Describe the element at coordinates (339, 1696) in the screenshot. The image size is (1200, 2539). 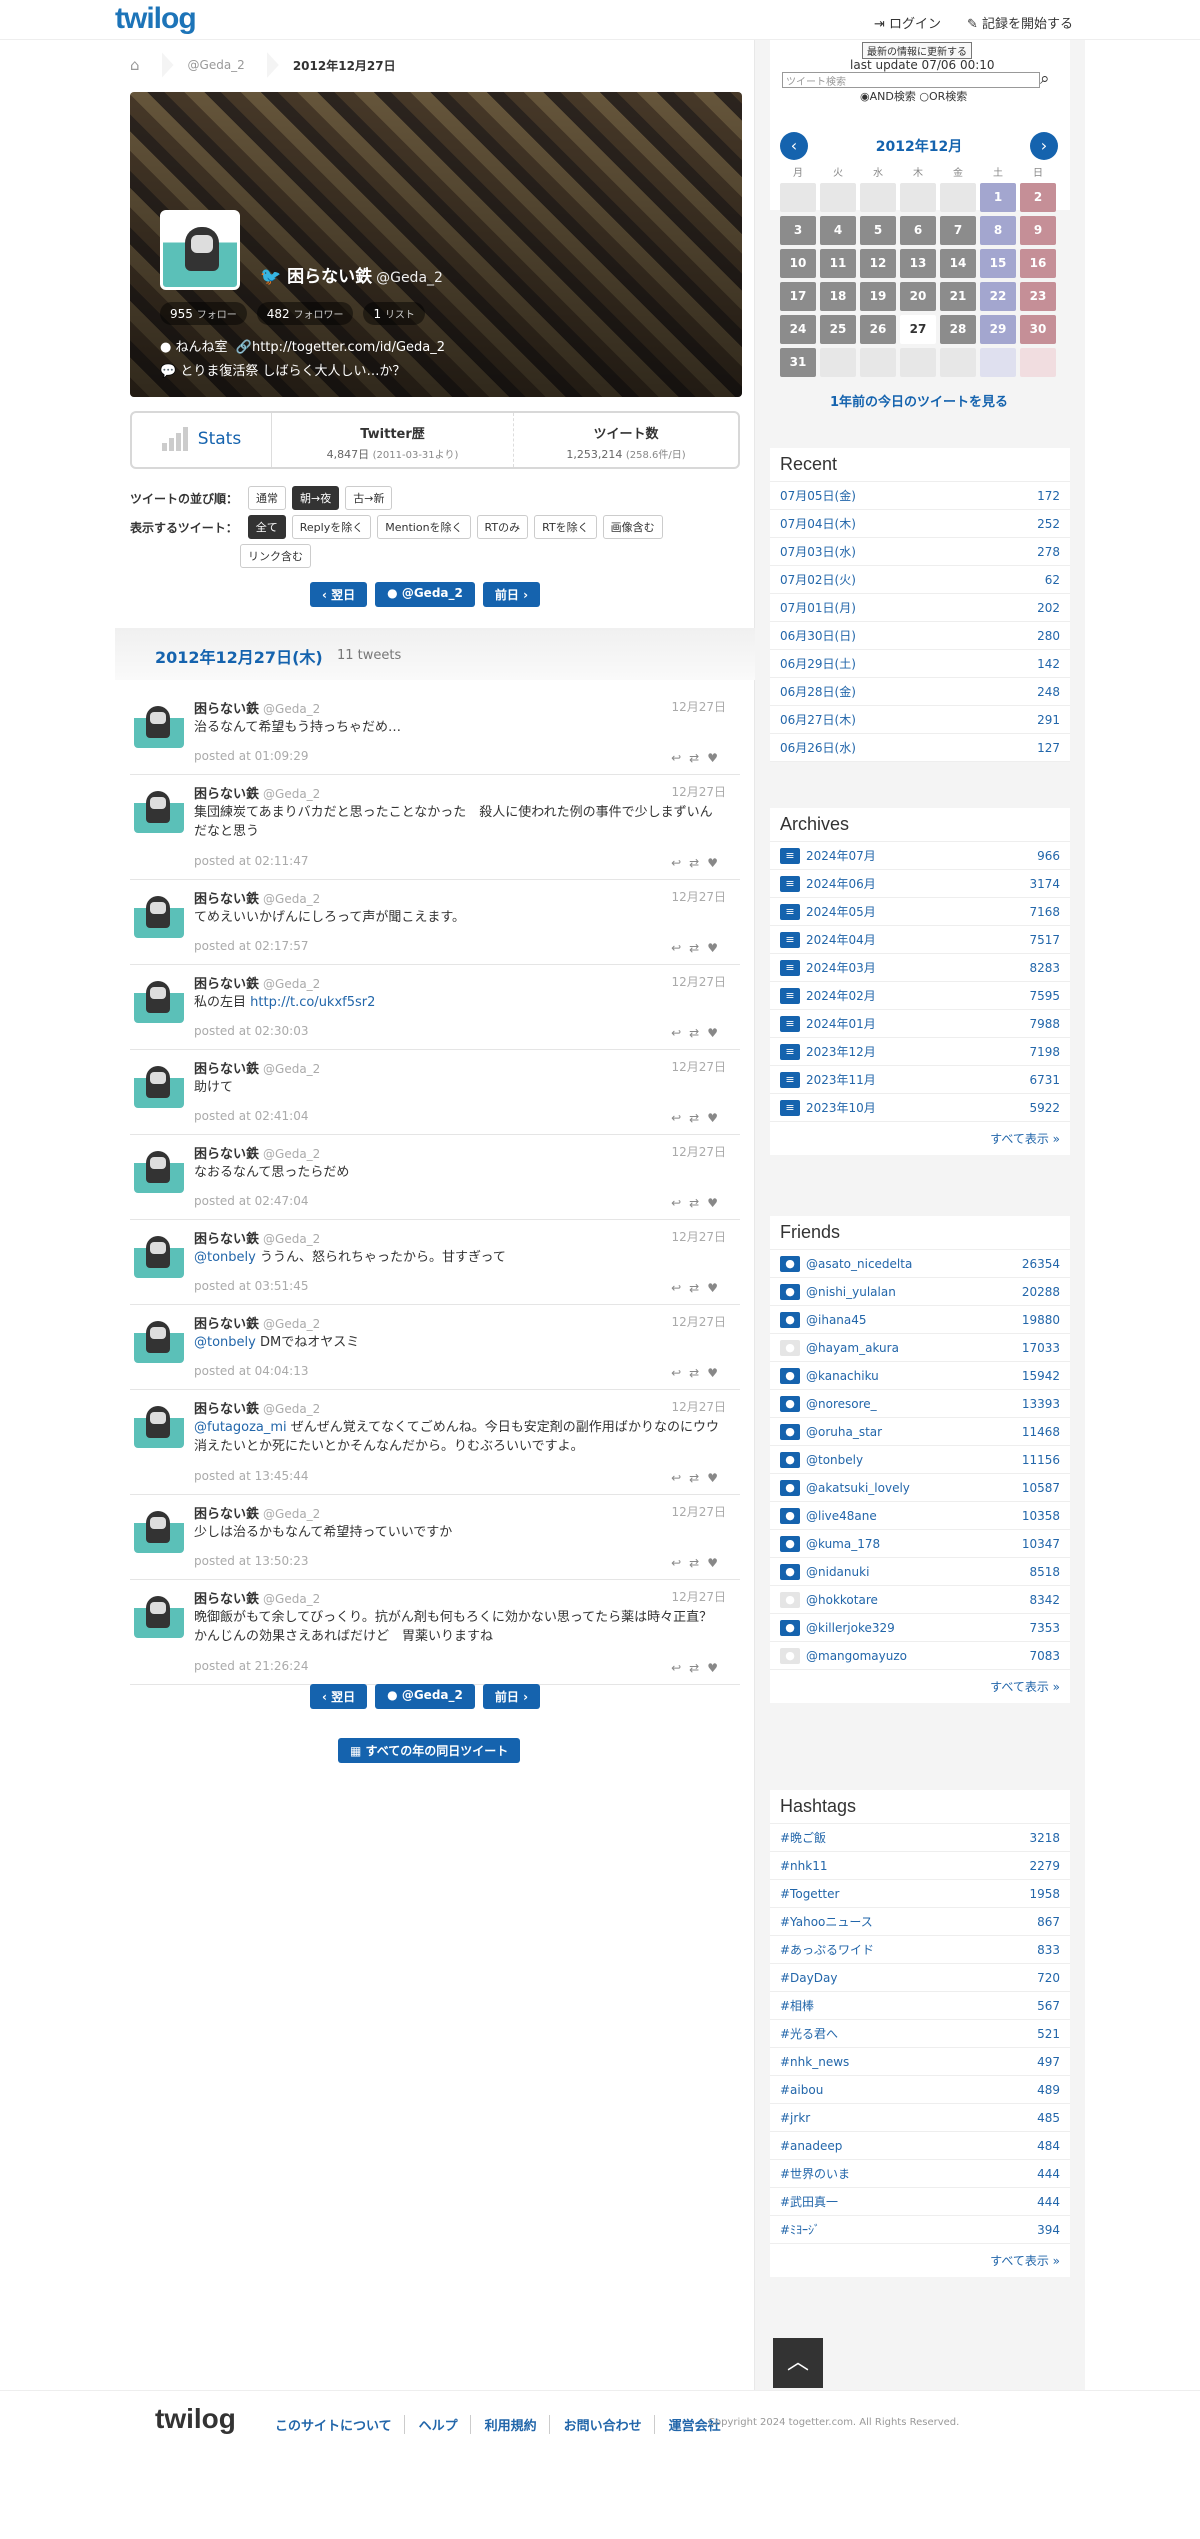
I see `prev-day-button: ‹ 翌日` at that location.